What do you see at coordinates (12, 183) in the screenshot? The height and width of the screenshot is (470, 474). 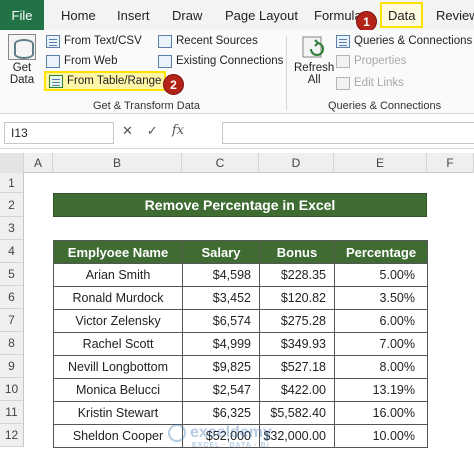 I see `row-header: 1` at bounding box center [12, 183].